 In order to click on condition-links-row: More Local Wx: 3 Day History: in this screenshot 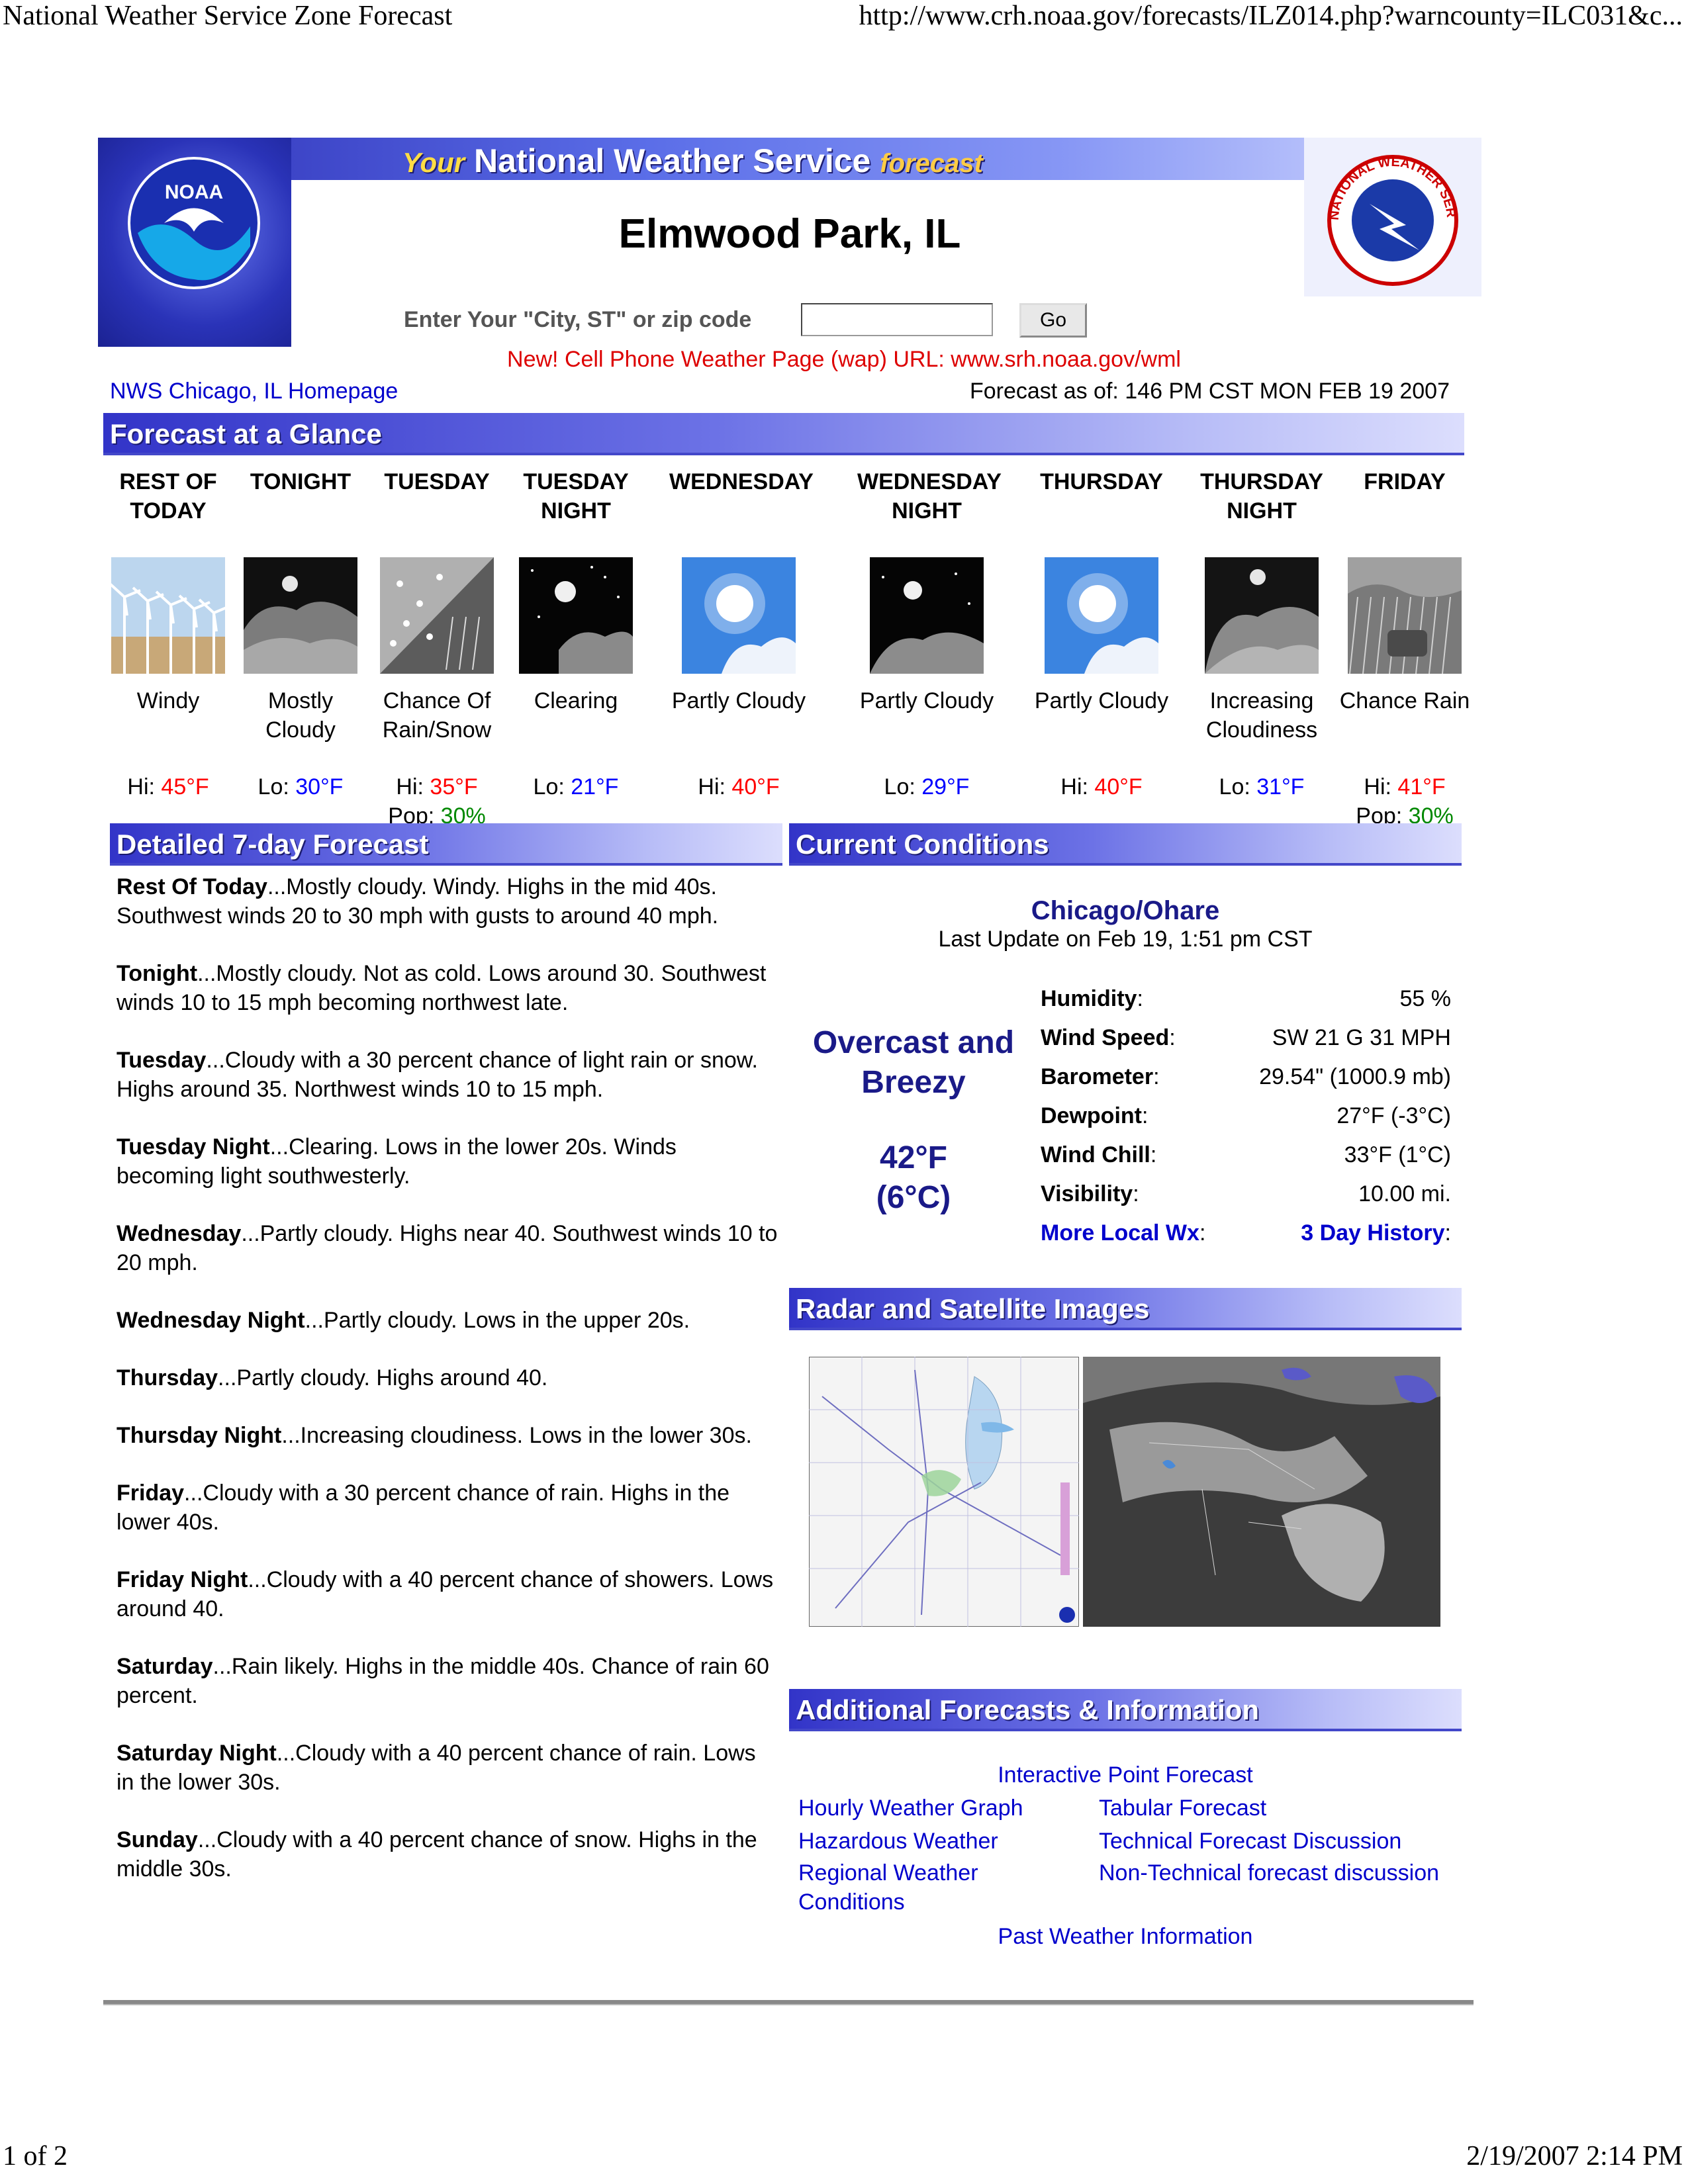, I will do `click(1246, 1240)`.